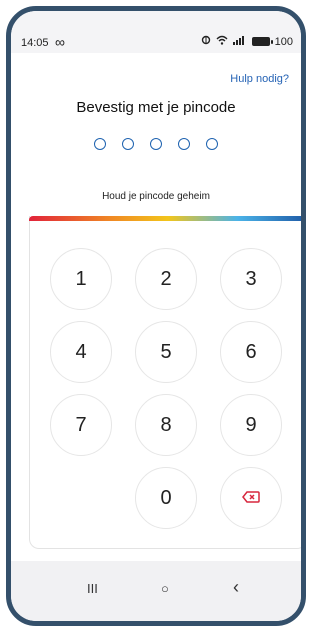 The height and width of the screenshot is (632, 320). Describe the element at coordinates (262, 41) in the screenshot. I see `battery-icon` at that location.